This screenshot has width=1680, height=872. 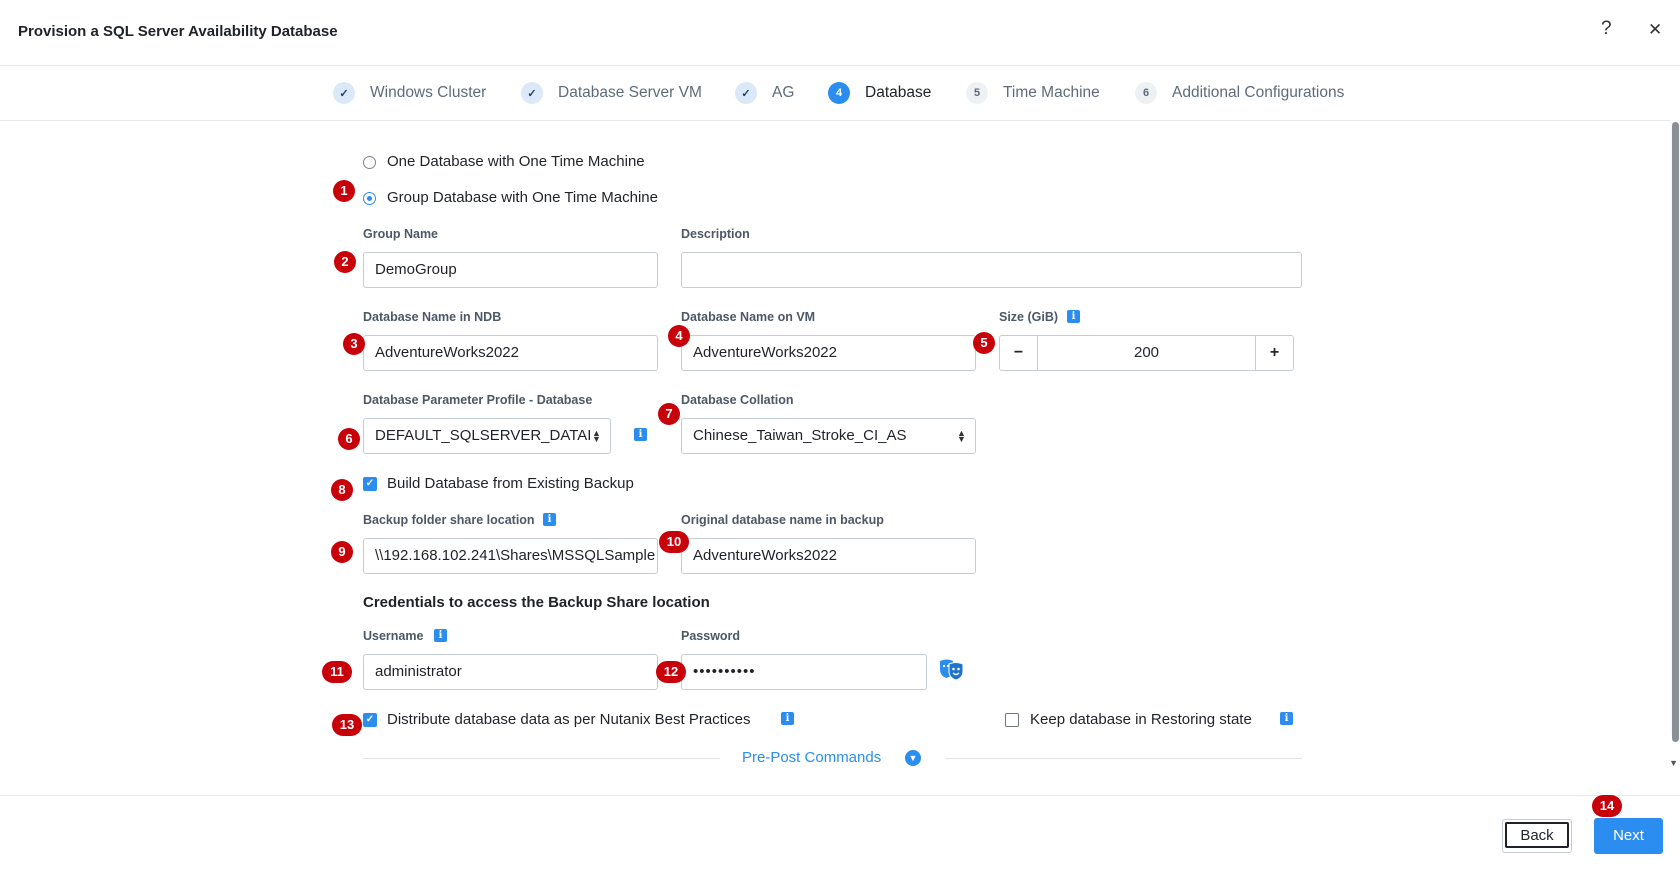 What do you see at coordinates (344, 191) in the screenshot?
I see `annotation-badge: 1` at bounding box center [344, 191].